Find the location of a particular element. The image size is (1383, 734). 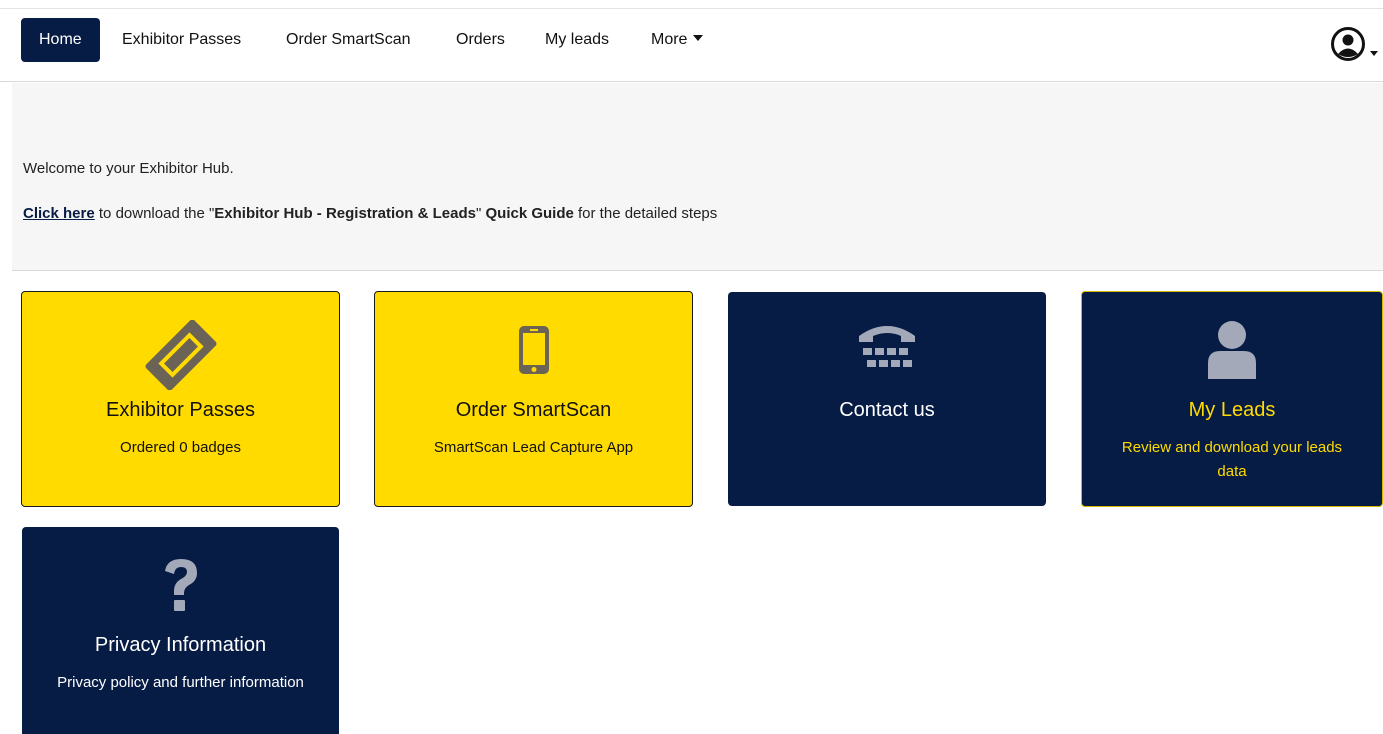

click-here-link: Click here is located at coordinates (59, 213).